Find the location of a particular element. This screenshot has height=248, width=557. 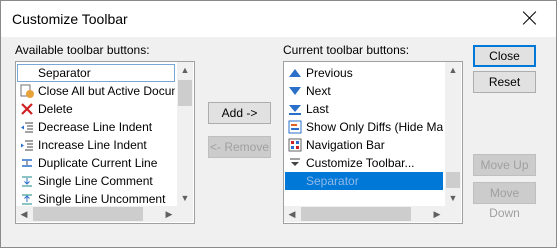

list-item: Show Only Diffs (Hide Matches) is located at coordinates (364, 127).